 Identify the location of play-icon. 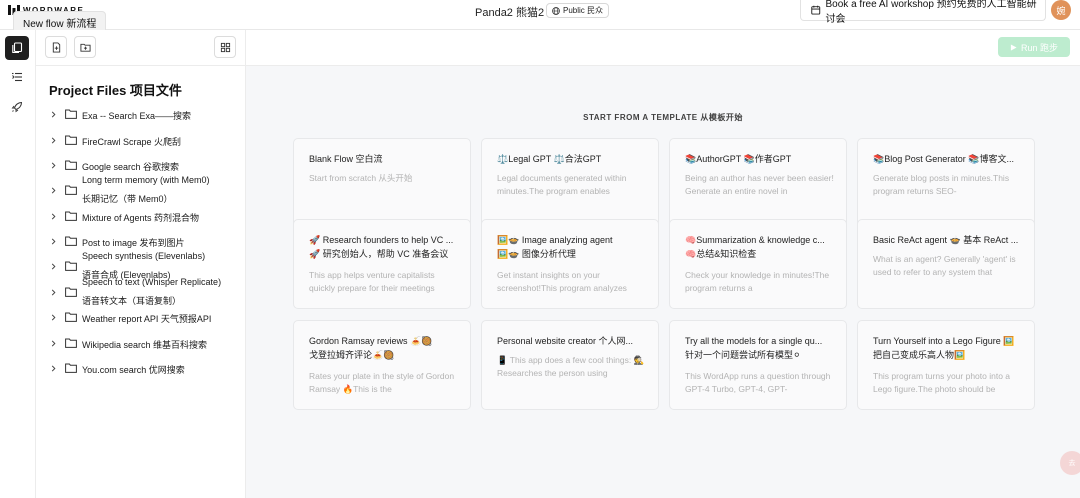
(1013, 47).